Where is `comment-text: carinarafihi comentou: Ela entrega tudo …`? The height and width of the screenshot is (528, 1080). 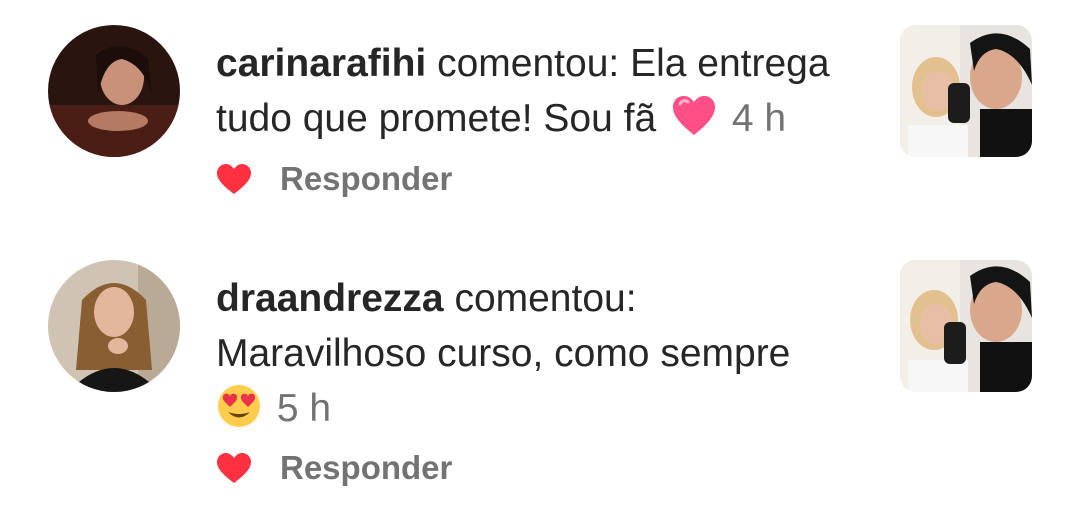 comment-text: carinarafihi comentou: Ela entrega tudo … is located at coordinates (546, 91).